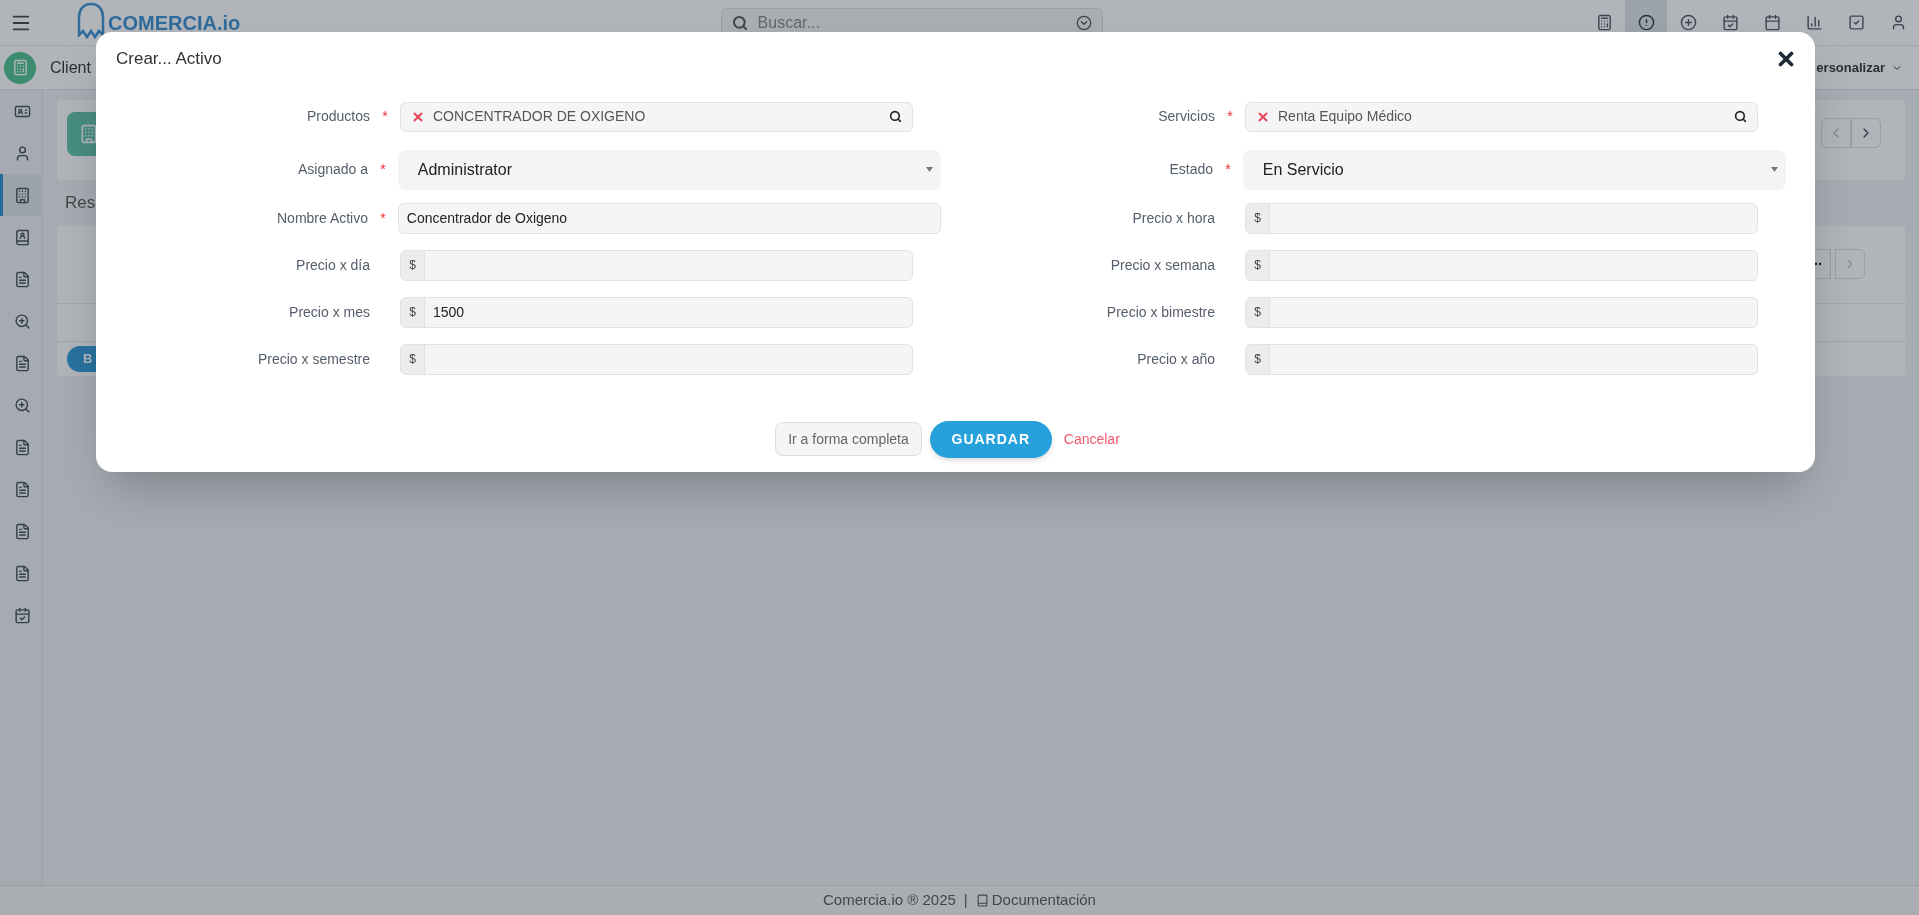  Describe the element at coordinates (1035, 900) in the screenshot. I see `documentation-link: Documentación` at that location.